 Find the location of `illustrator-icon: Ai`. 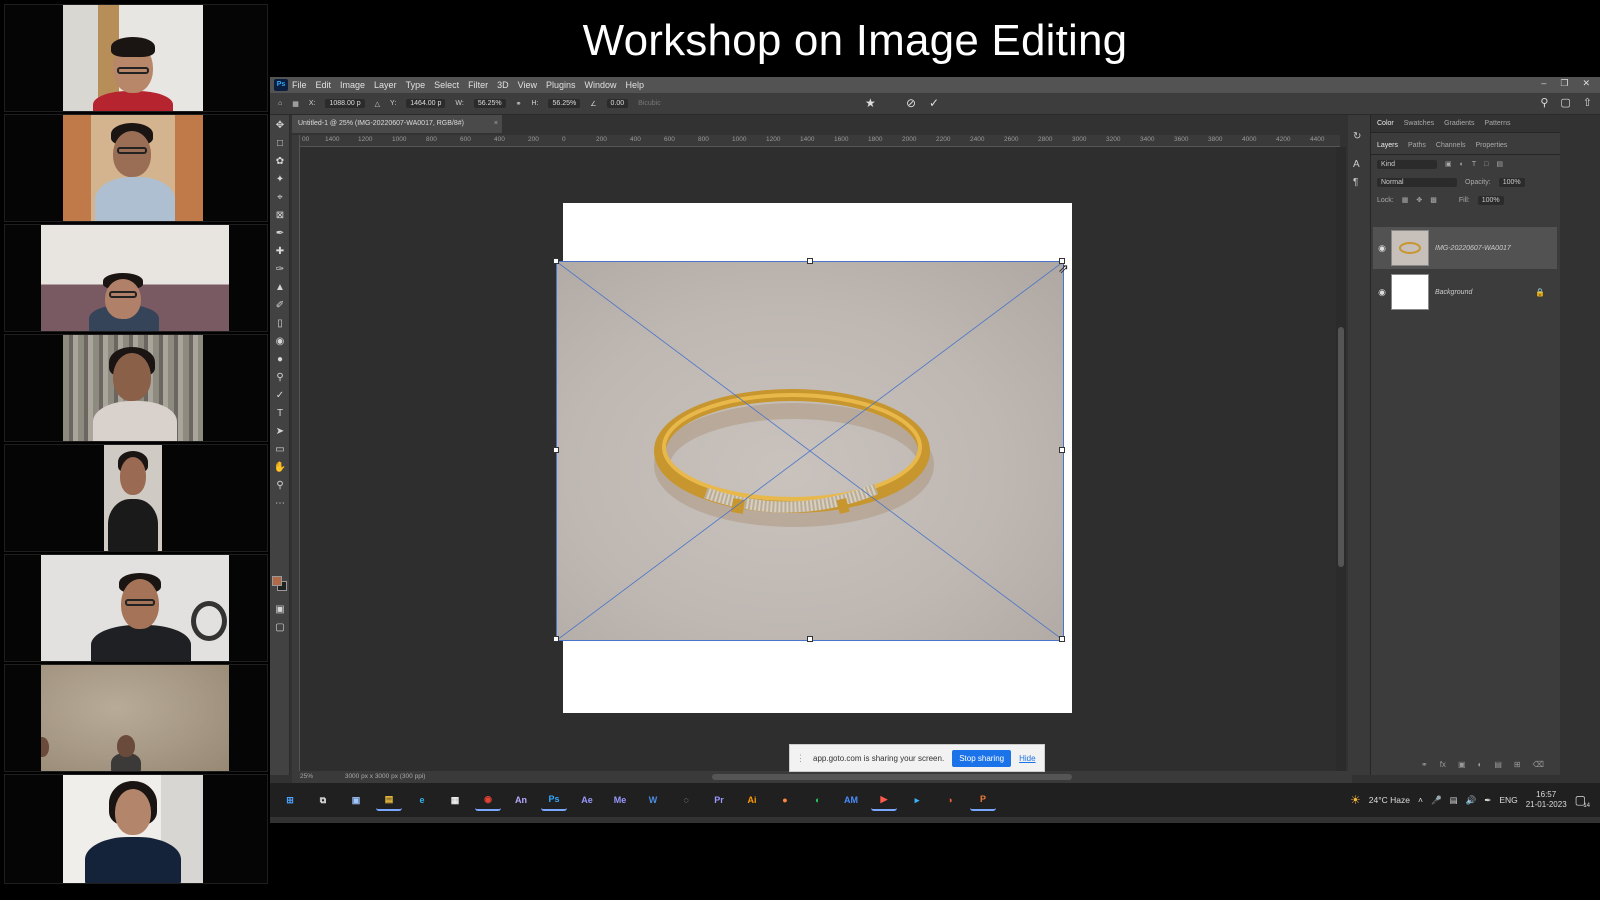

illustrator-icon: Ai is located at coordinates (752, 800).